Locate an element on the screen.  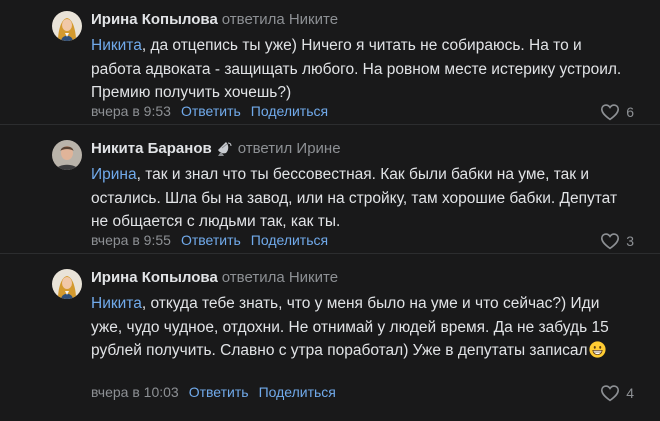
like-button: 6 is located at coordinates (617, 112).